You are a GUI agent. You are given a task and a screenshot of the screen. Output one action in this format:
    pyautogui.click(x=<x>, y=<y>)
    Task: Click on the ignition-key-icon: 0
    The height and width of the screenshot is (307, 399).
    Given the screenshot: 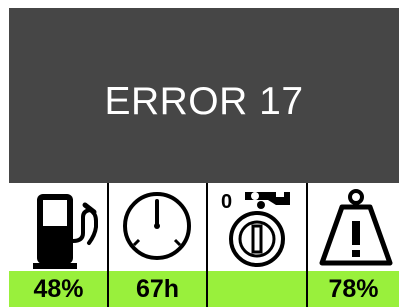 What is the action you would take?
    pyautogui.click(x=257, y=227)
    